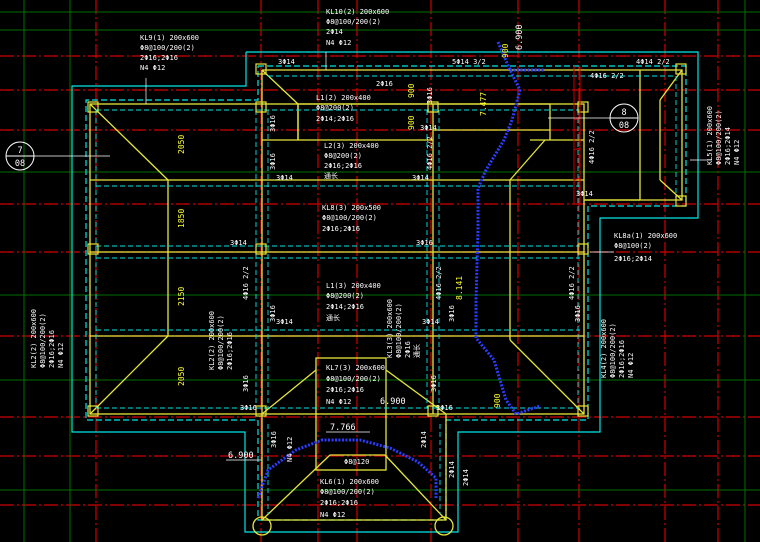  I want to click on kl2b-line-3: 2Φ16;2Φ16, so click(230, 351).